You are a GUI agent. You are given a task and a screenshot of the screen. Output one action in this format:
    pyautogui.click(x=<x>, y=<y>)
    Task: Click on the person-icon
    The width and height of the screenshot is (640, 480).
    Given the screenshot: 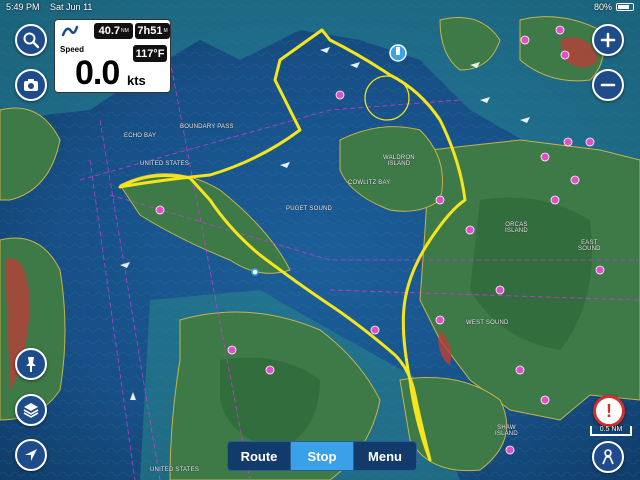 What is the action you would take?
    pyautogui.click(x=608, y=457)
    